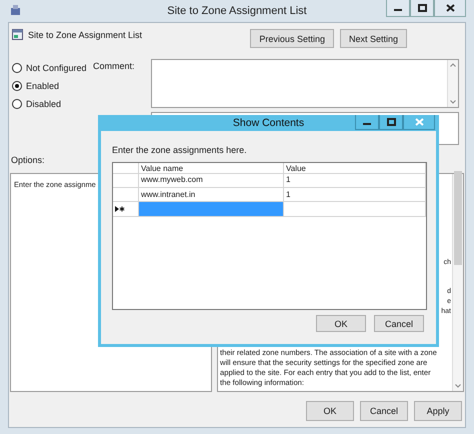 Image resolution: width=474 pixels, height=434 pixels. Describe the element at coordinates (438, 411) in the screenshot. I see `apply-button: Apply` at that location.